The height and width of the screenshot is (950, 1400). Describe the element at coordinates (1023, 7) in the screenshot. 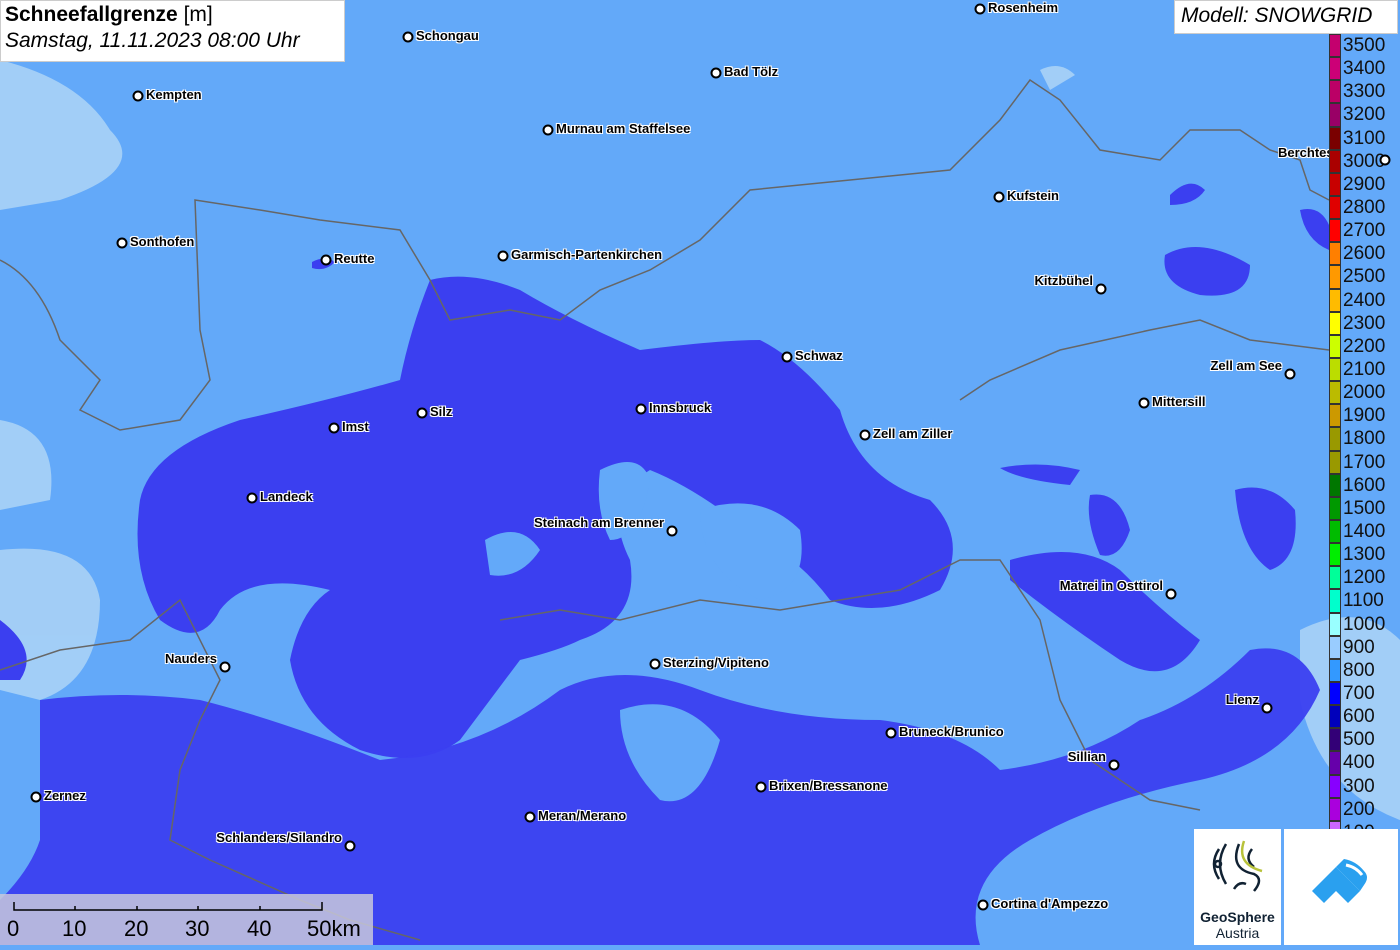

I see `city-label: Rosenheim` at that location.